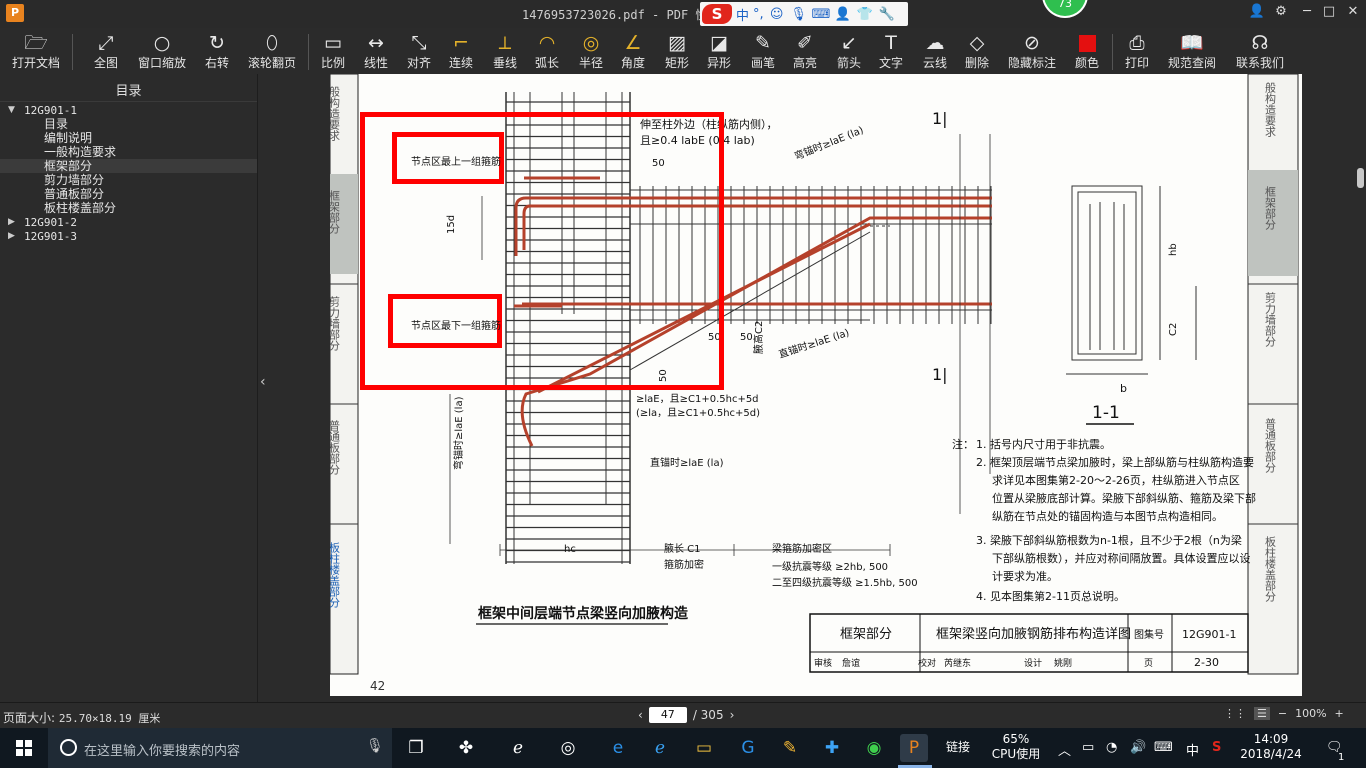 The height and width of the screenshot is (768, 1366). What do you see at coordinates (1216, 747) in the screenshot?
I see `sogou-tray-icon: S` at bounding box center [1216, 747].